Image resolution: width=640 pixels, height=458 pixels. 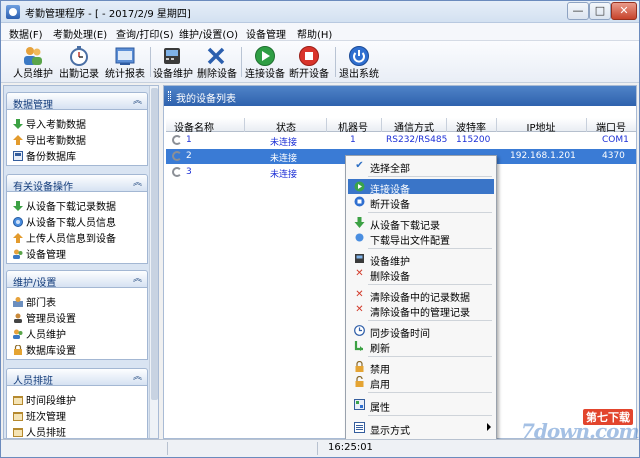 What do you see at coordinates (125, 62) in the screenshot?
I see `toolbar-statistics-report-button: 统计报表` at bounding box center [125, 62].